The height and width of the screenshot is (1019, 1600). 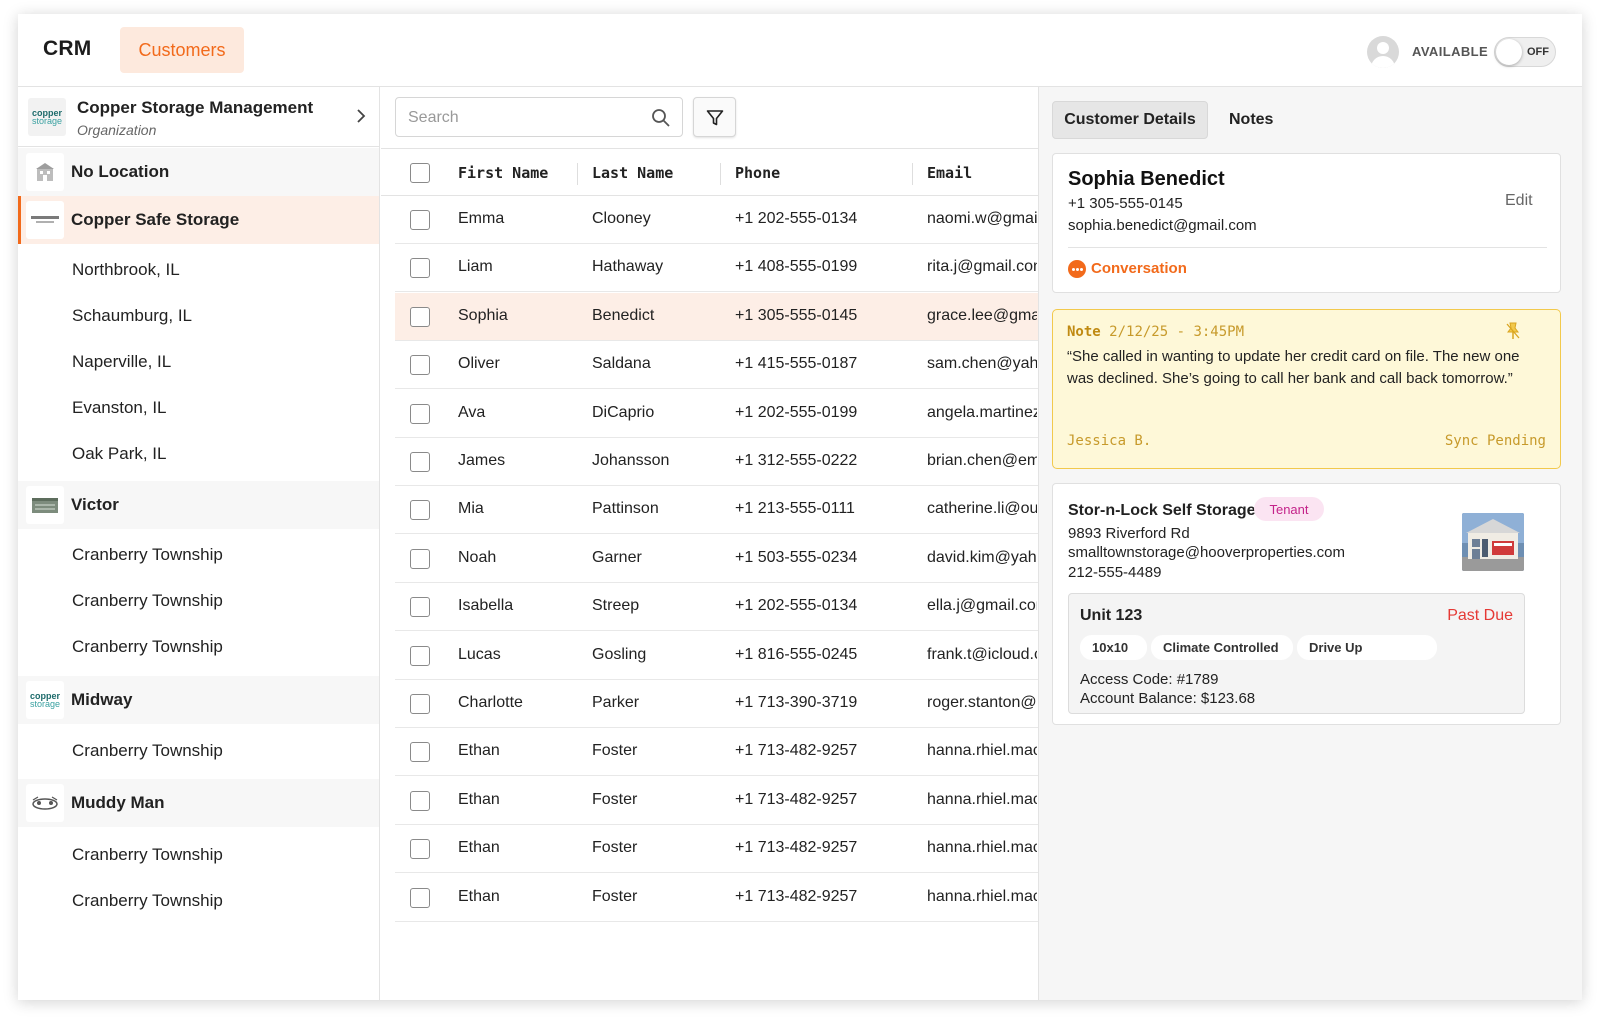 I want to click on conversation-link: Conversation, so click(x=1139, y=268).